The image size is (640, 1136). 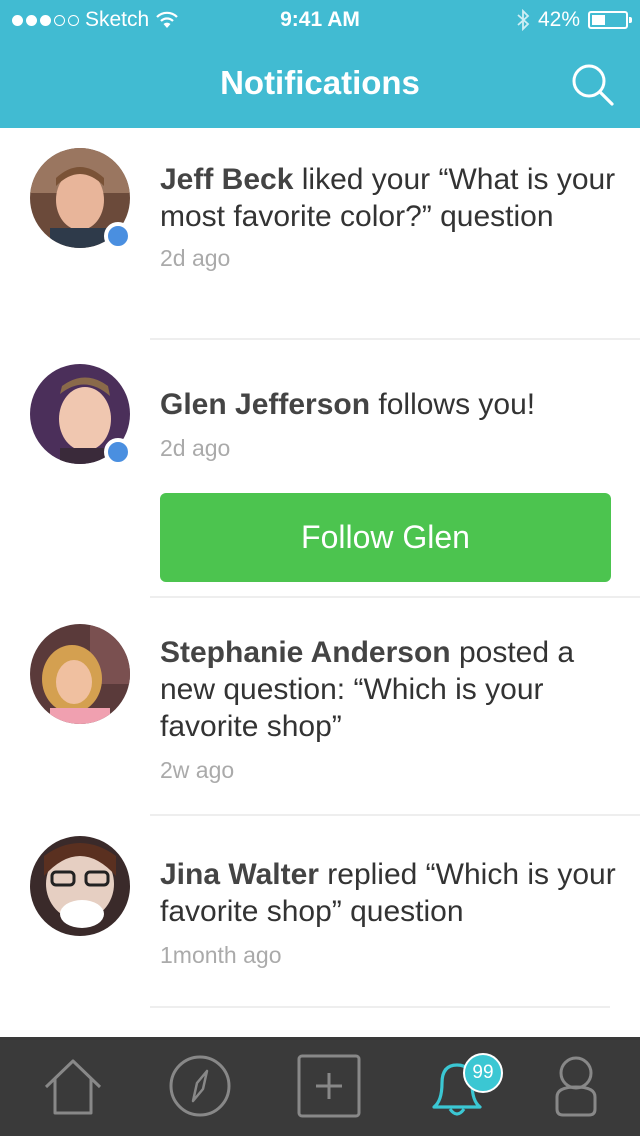 I want to click on add-icon, so click(x=329, y=1086).